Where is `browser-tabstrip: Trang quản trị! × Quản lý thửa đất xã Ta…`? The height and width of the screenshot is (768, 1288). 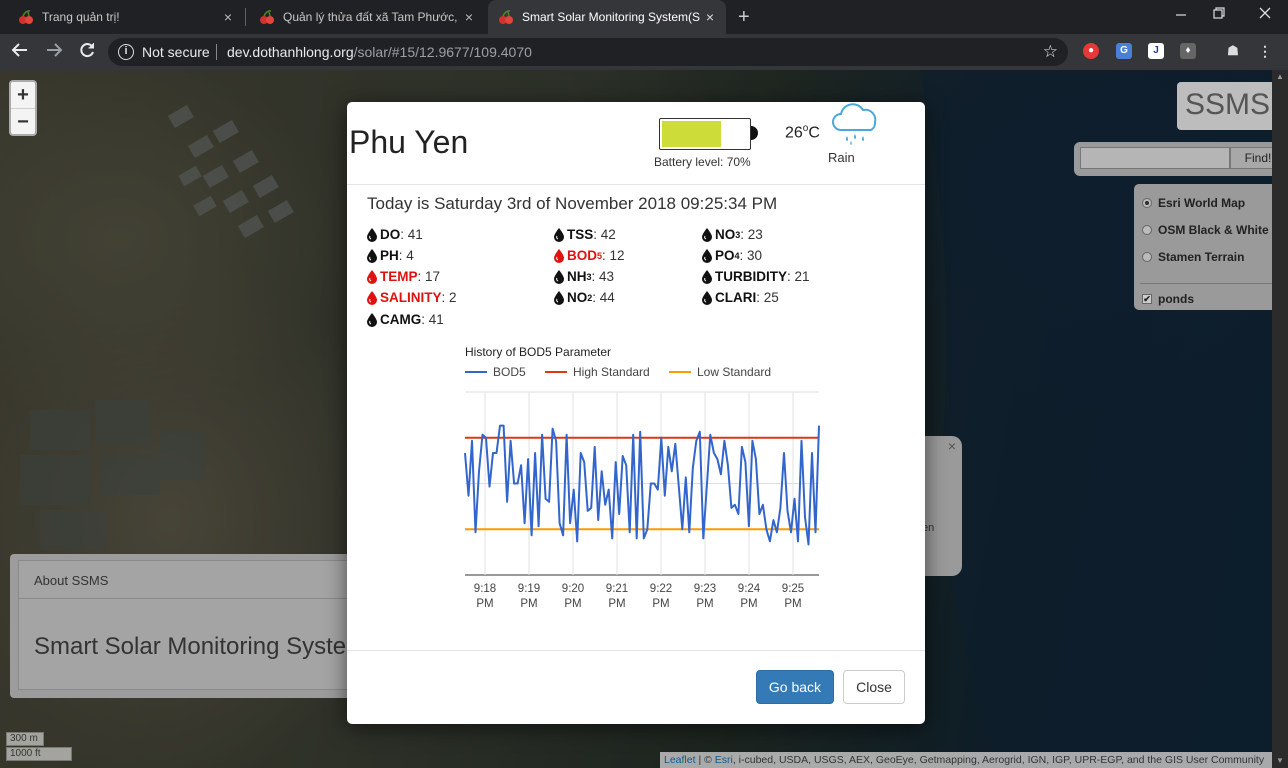 browser-tabstrip: Trang quản trị! × Quản lý thửa đất xã Ta… is located at coordinates (644, 17).